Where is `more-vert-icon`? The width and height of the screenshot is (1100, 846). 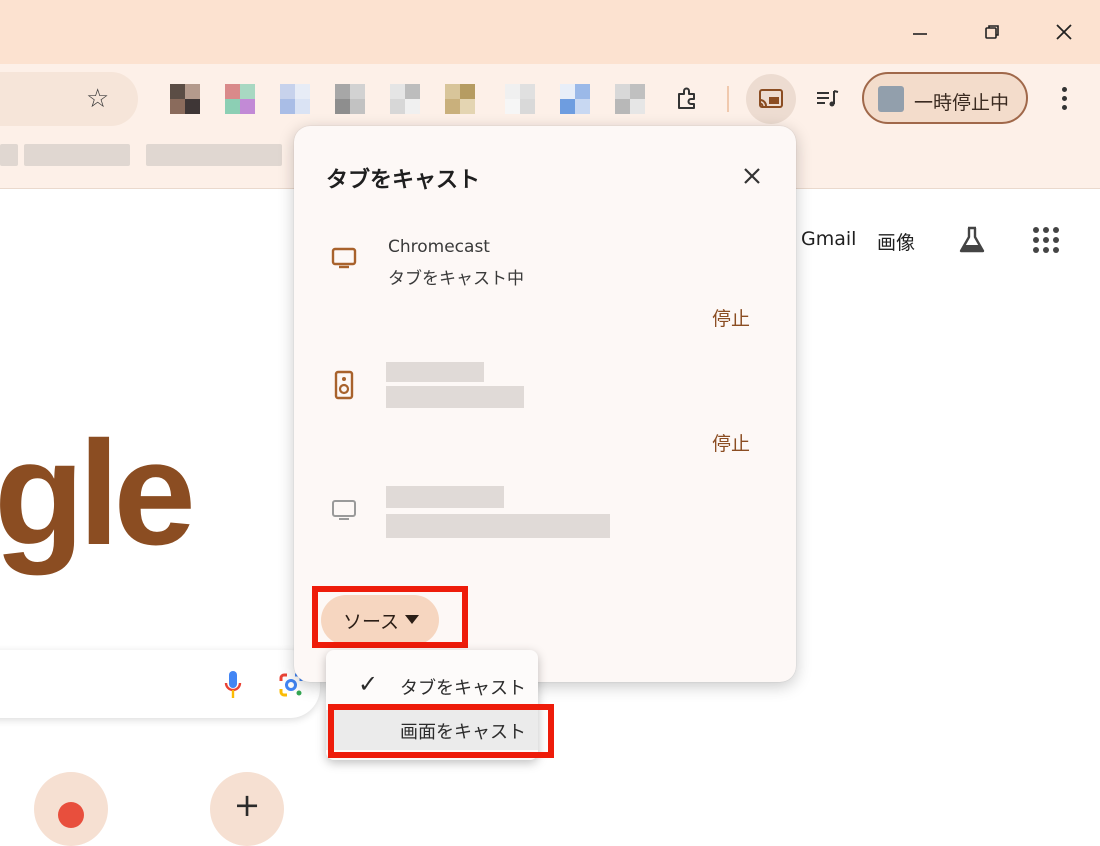 more-vert-icon is located at coordinates (1065, 99).